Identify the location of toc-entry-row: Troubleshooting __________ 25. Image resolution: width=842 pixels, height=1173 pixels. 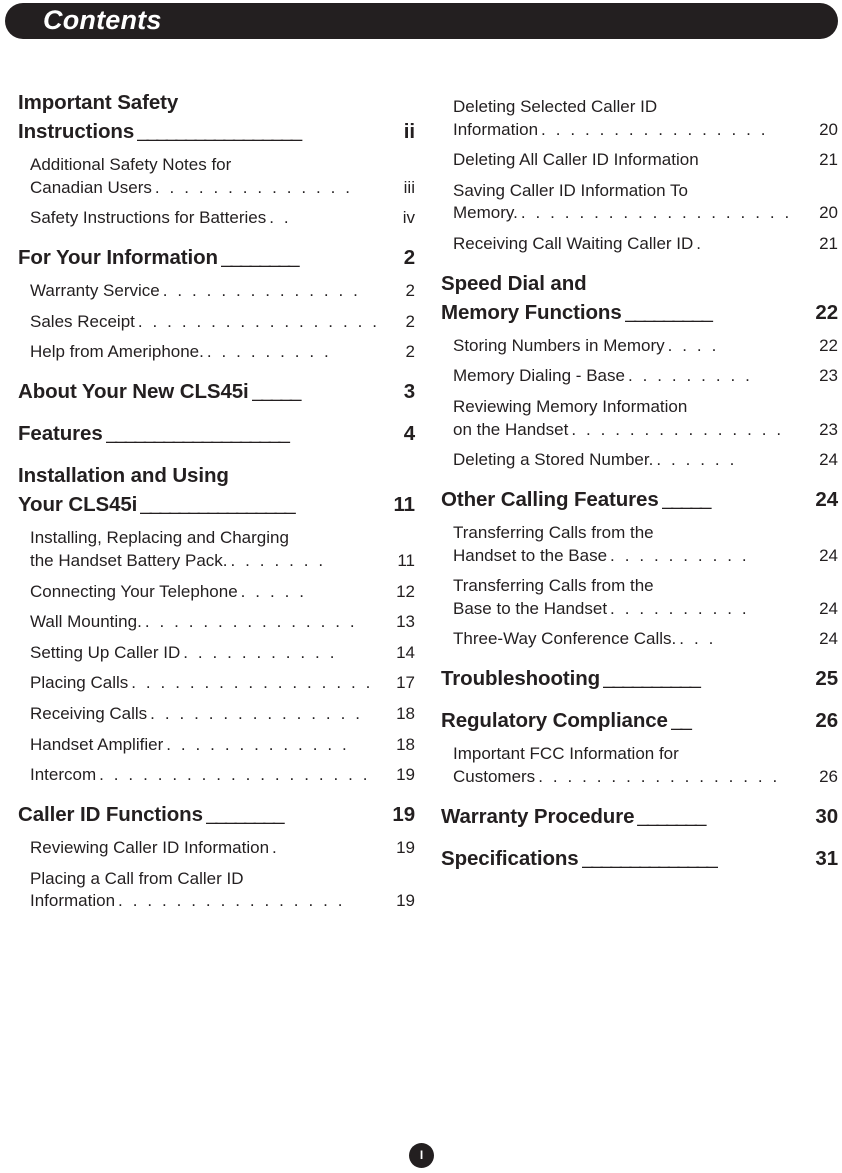
(639, 678).